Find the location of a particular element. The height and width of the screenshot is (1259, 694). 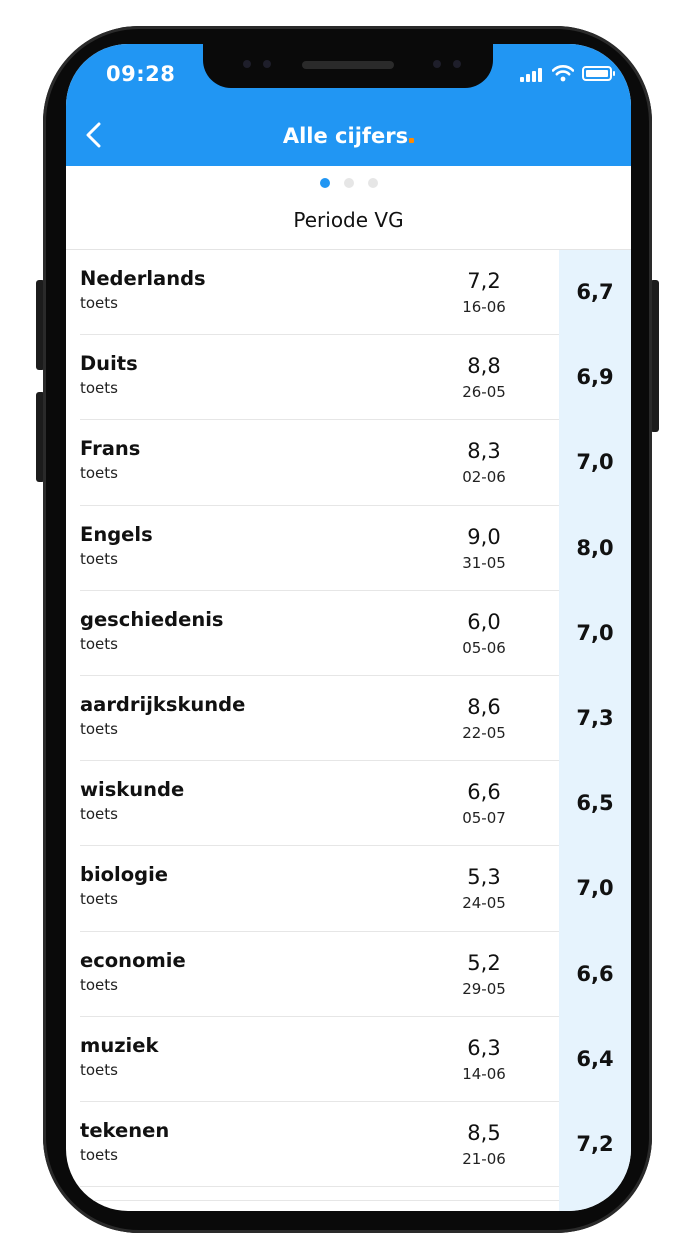

title-accent-dot is located at coordinates (412, 140).